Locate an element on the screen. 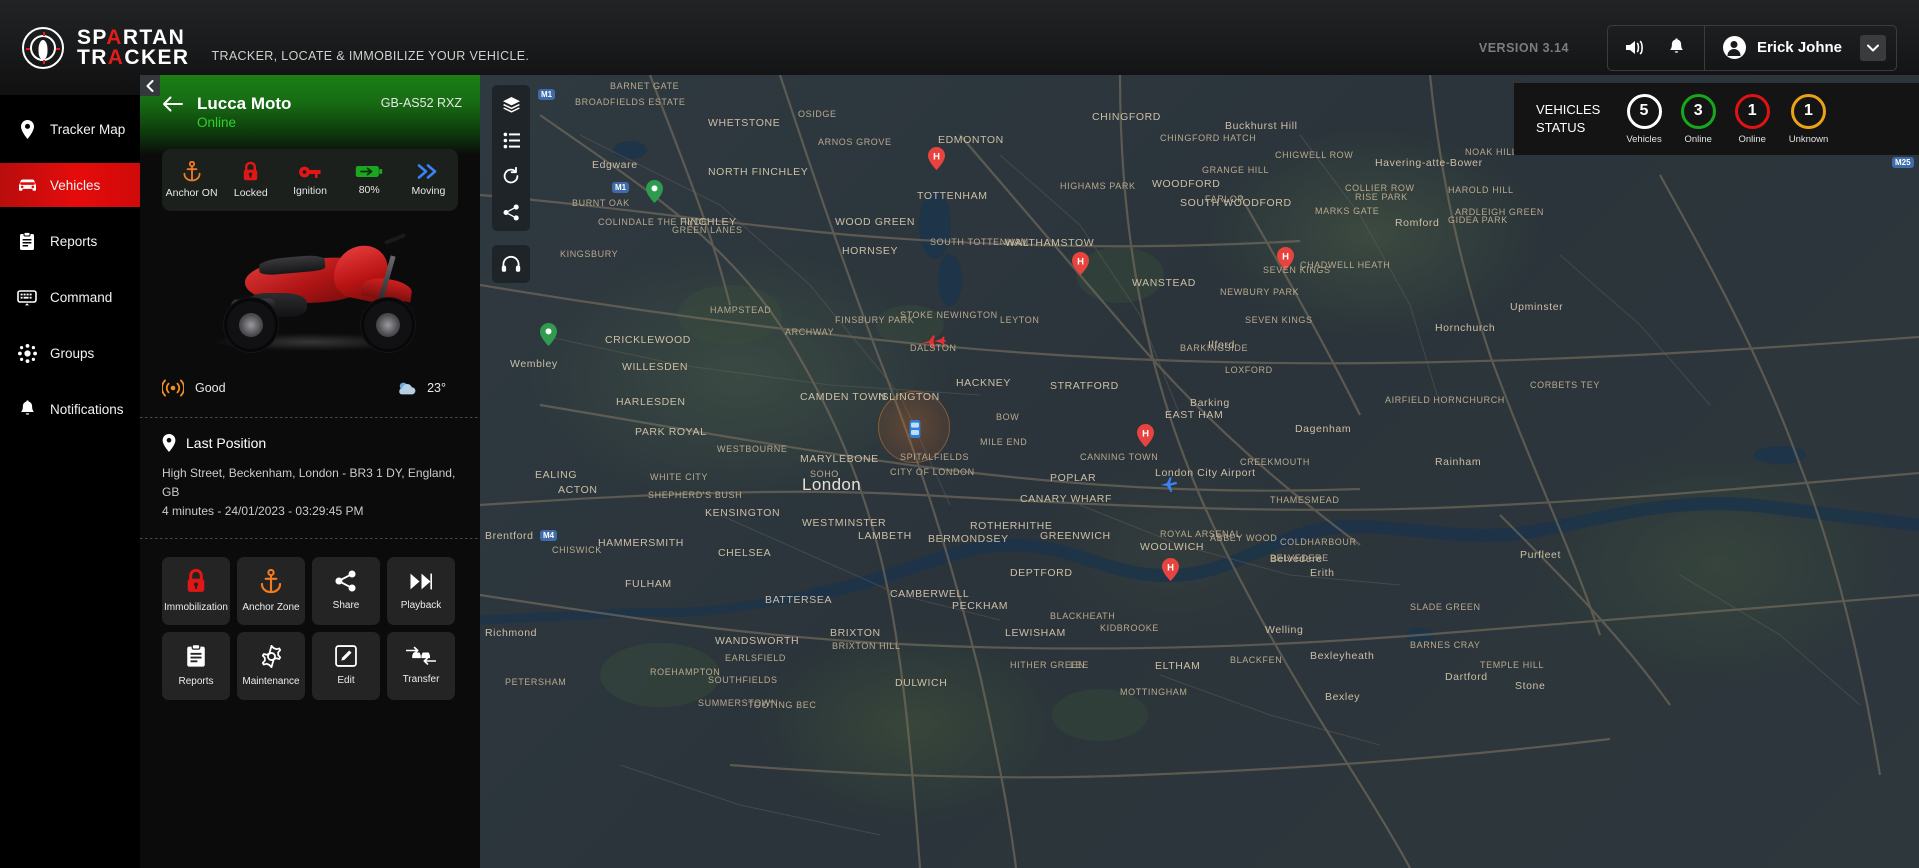 The image size is (1919, 868). vehicle-status-card: Anchor ON Locked Ignition 80% Moving is located at coordinates (310, 180).